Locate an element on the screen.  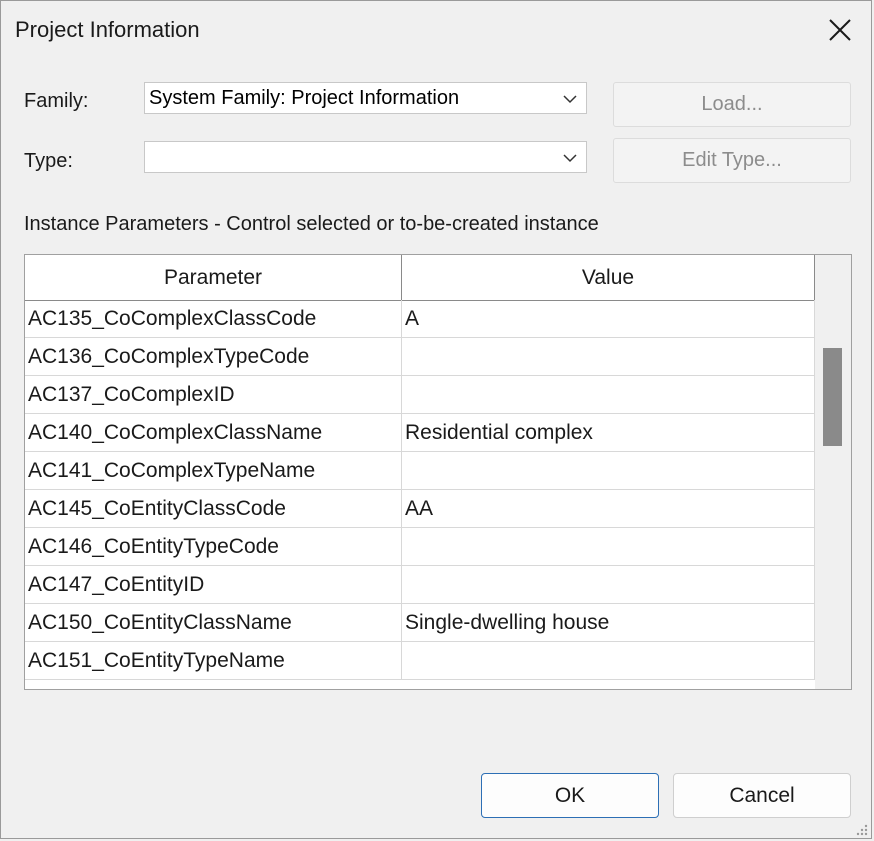
resize-grip-icon is located at coordinates (861, 829).